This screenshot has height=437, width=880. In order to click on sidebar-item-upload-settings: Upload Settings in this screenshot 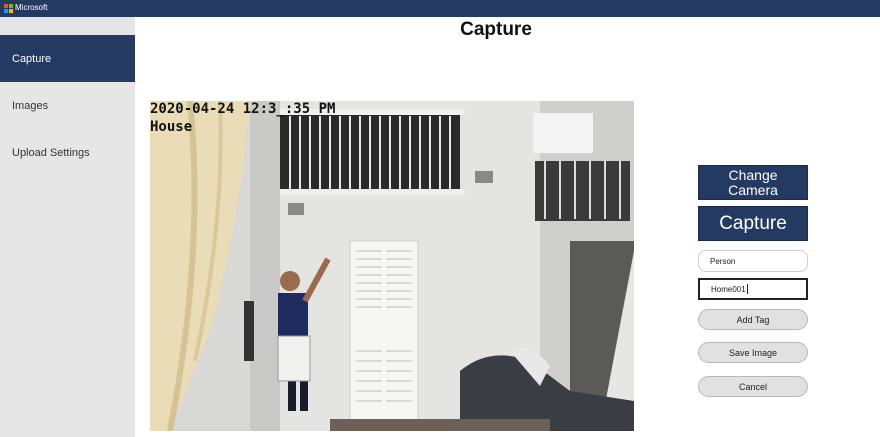, I will do `click(67, 152)`.